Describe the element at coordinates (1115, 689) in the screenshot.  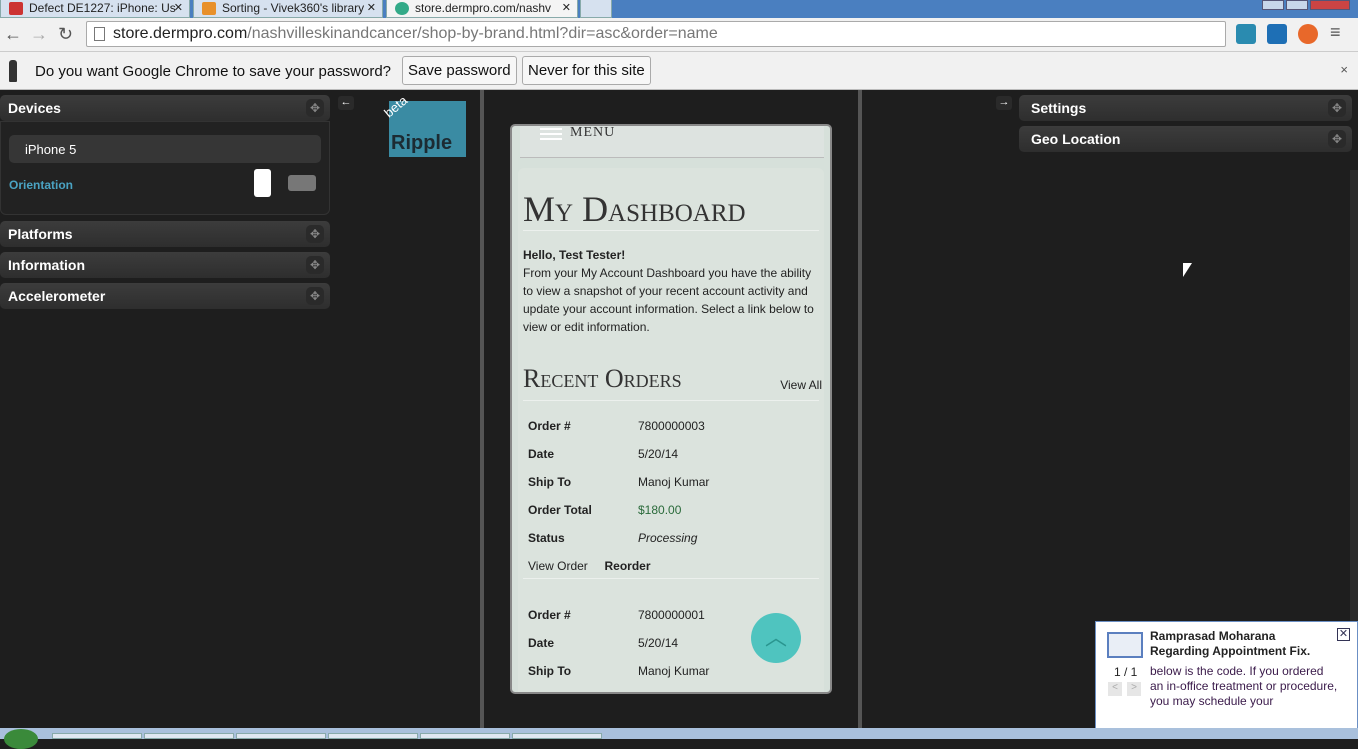
I see `prev-button: <` at that location.